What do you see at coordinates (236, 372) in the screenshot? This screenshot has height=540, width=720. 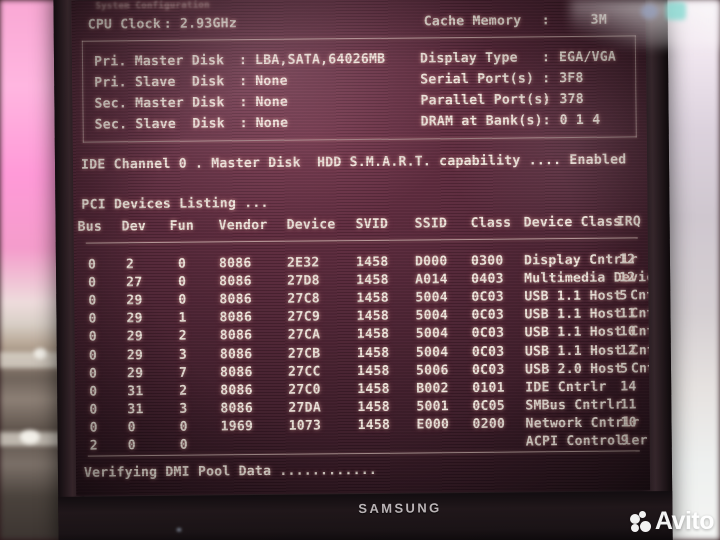 I see `pci-row-6-vendor: 8086` at bounding box center [236, 372].